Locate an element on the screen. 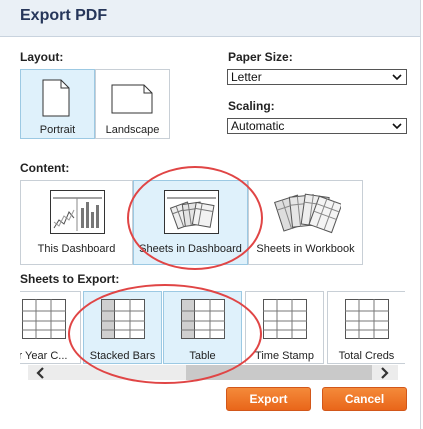 The width and height of the screenshot is (423, 429). layout-portrait-option: Portrait is located at coordinates (57, 104).